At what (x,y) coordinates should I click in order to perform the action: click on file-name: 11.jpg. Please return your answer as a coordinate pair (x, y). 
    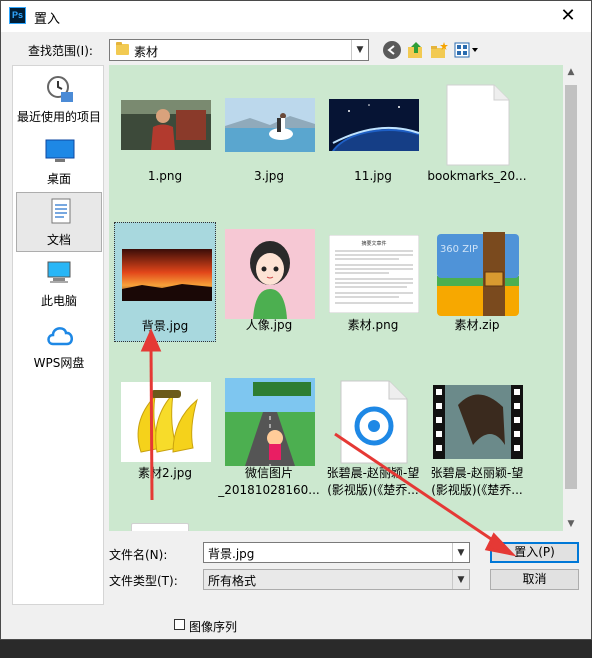
    Looking at the image, I should click on (373, 176).